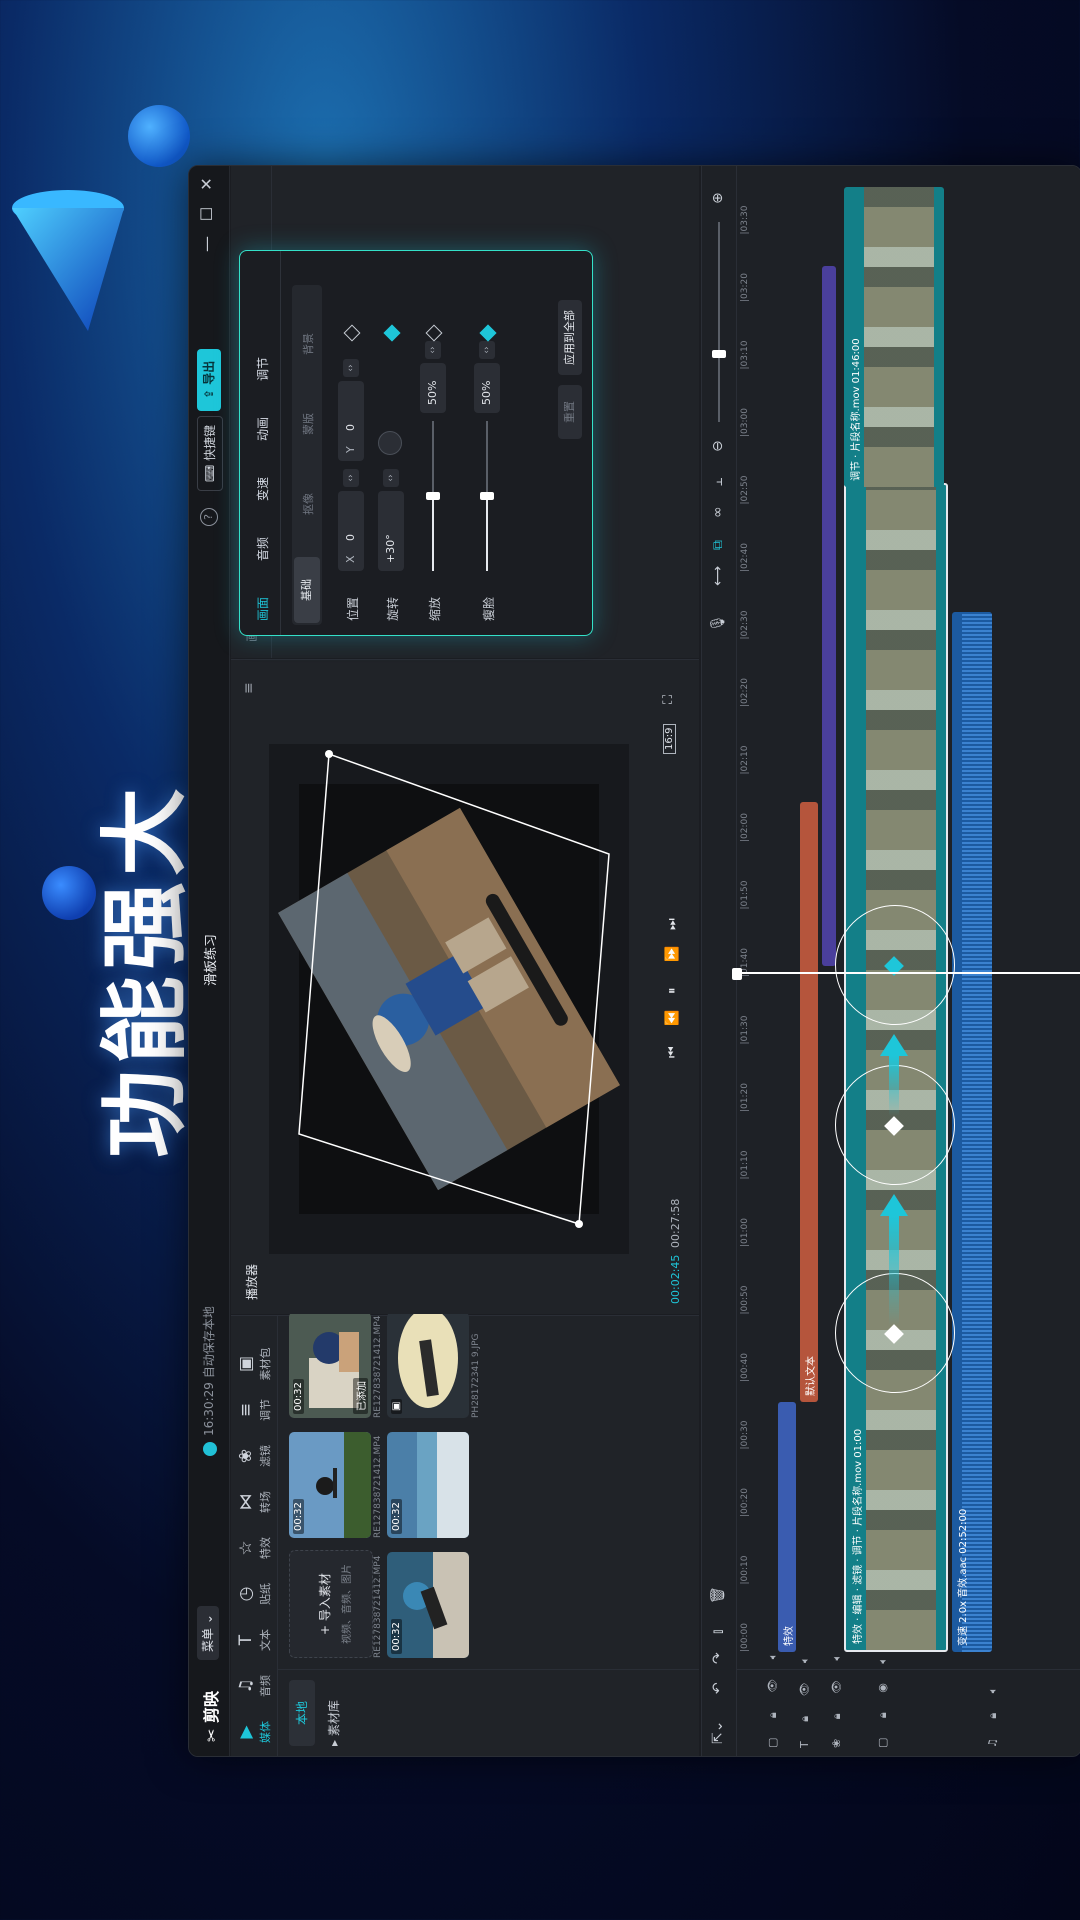 This screenshot has height=1920, width=1080. I want to click on tab-audio: ♫ 音频, so click(254, 1686).